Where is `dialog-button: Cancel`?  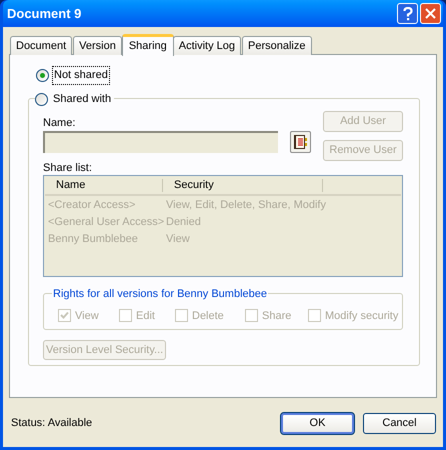 dialog-button: Cancel is located at coordinates (399, 423).